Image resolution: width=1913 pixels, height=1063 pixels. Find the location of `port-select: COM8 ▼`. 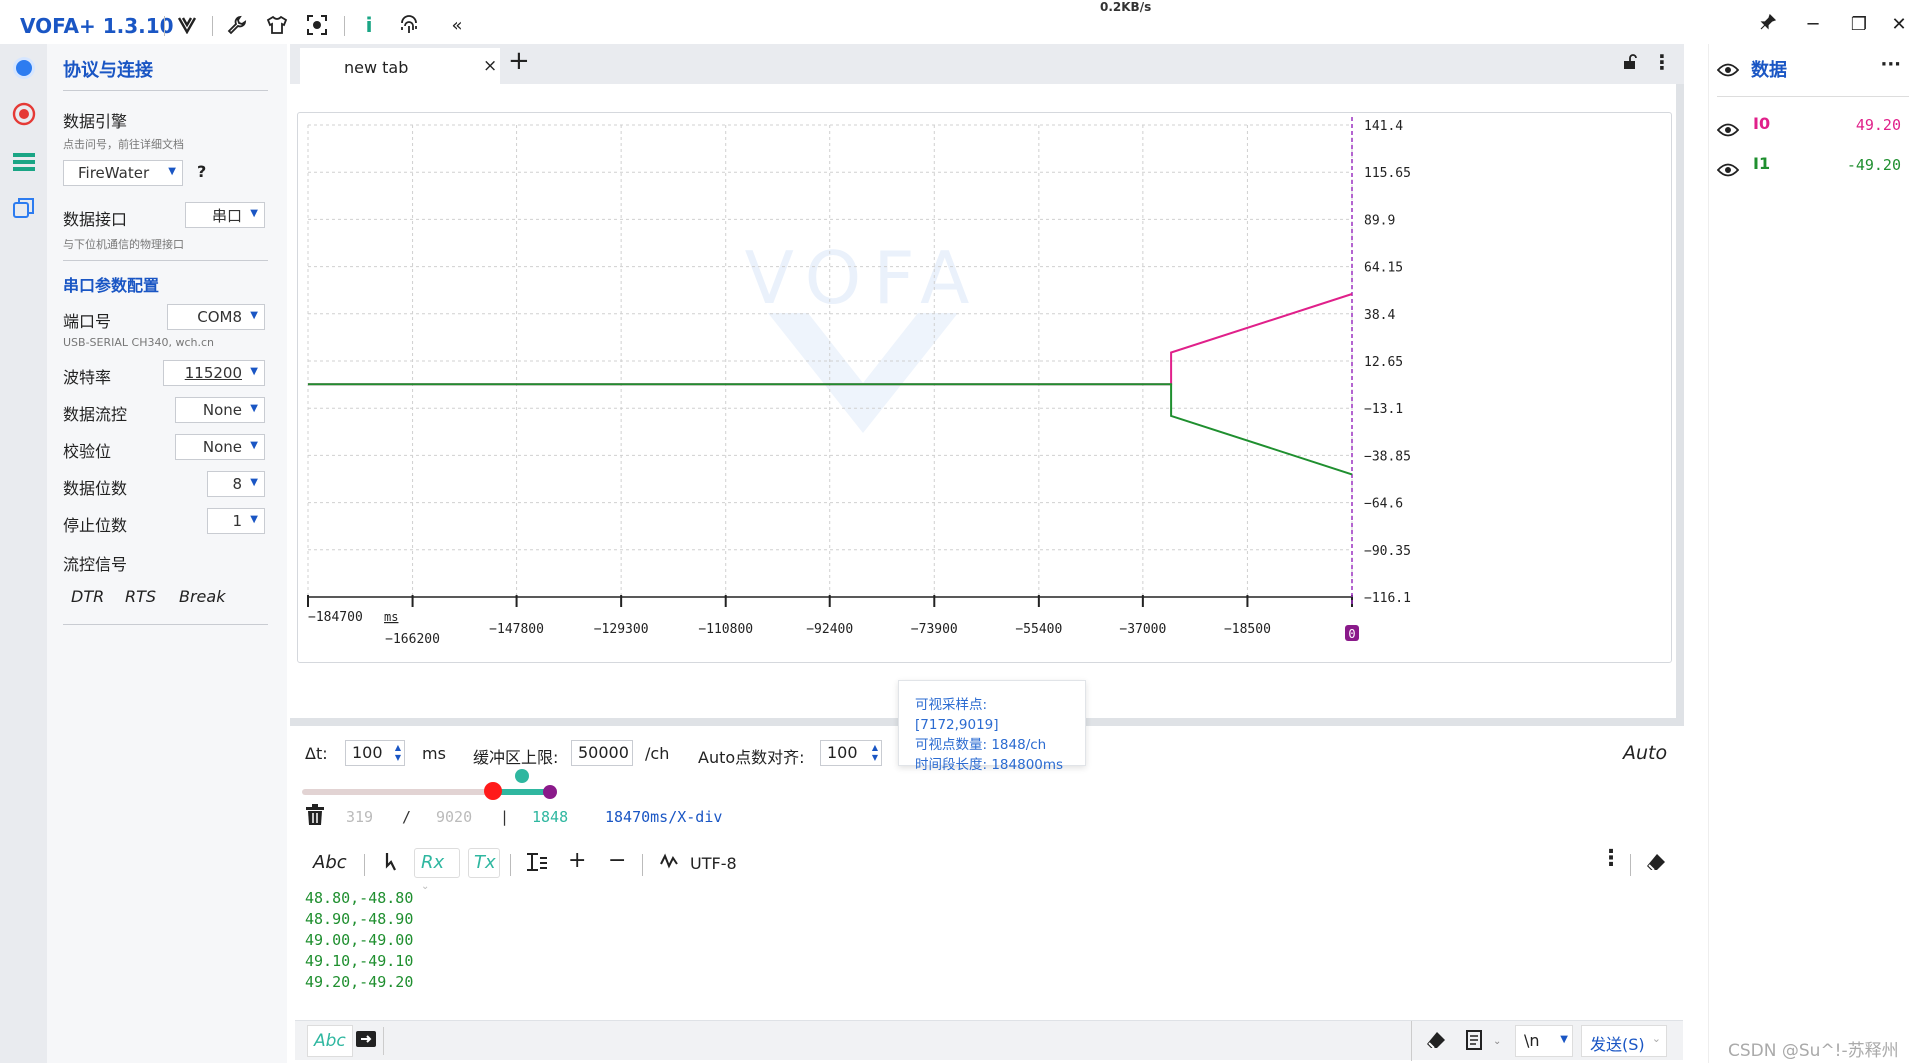

port-select: COM8 ▼ is located at coordinates (216, 317).